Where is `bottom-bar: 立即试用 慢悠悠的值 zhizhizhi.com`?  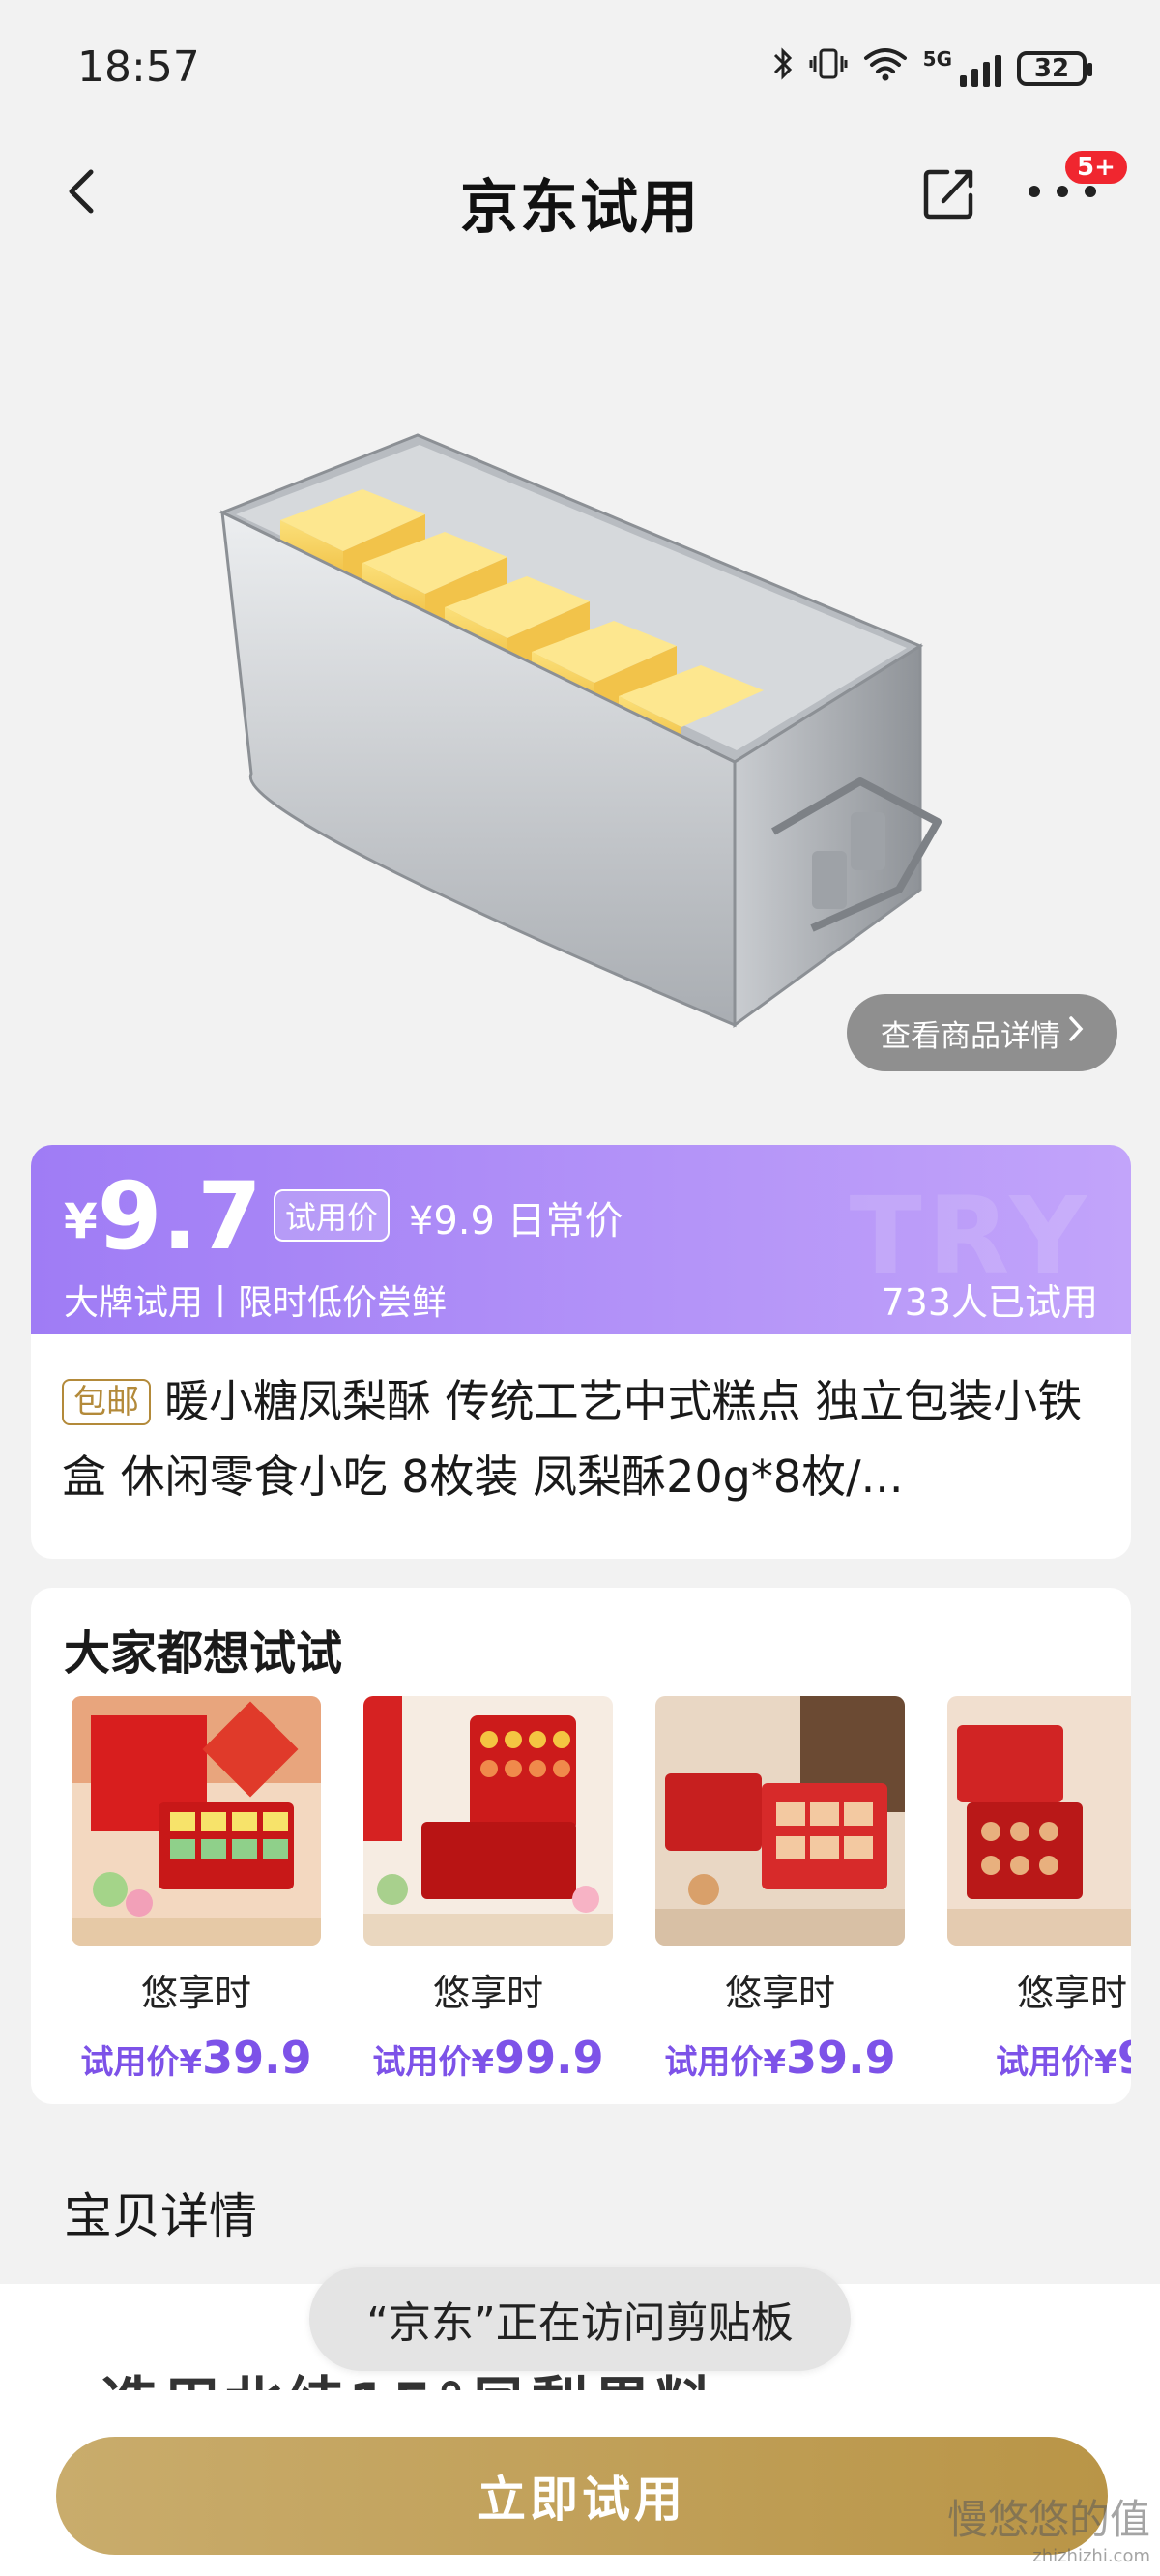
bottom-bar: 立即试用 慢悠悠的值 zhizhizhi.com is located at coordinates (580, 2483).